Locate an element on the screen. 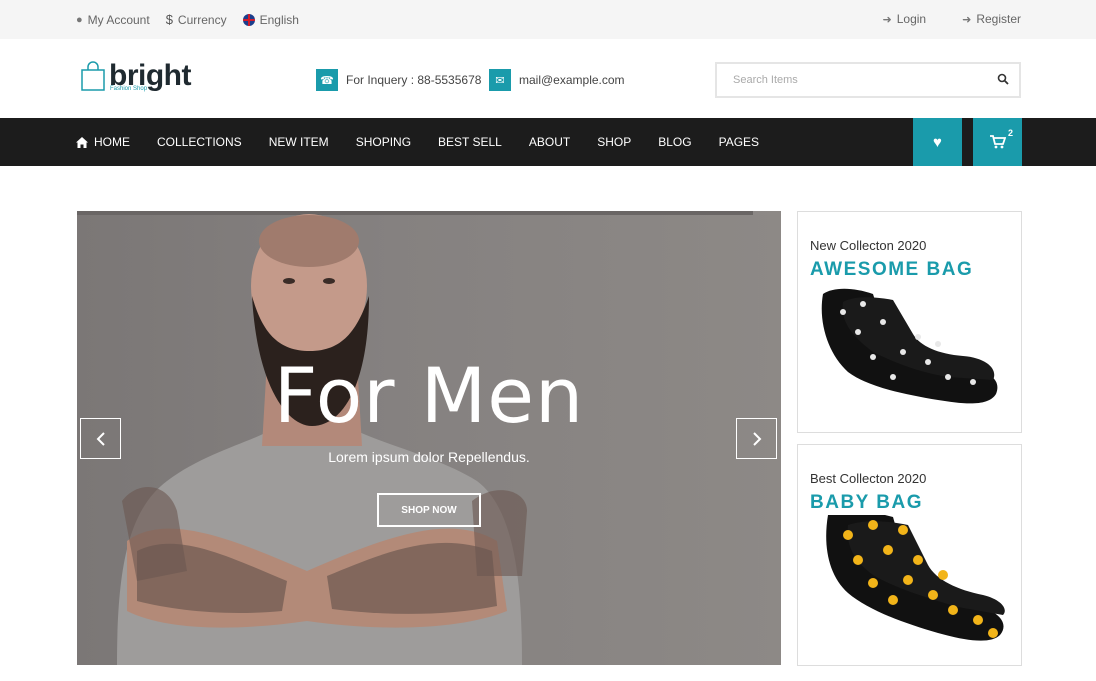 The height and width of the screenshot is (681, 1096). cart-icon is located at coordinates (997, 142).